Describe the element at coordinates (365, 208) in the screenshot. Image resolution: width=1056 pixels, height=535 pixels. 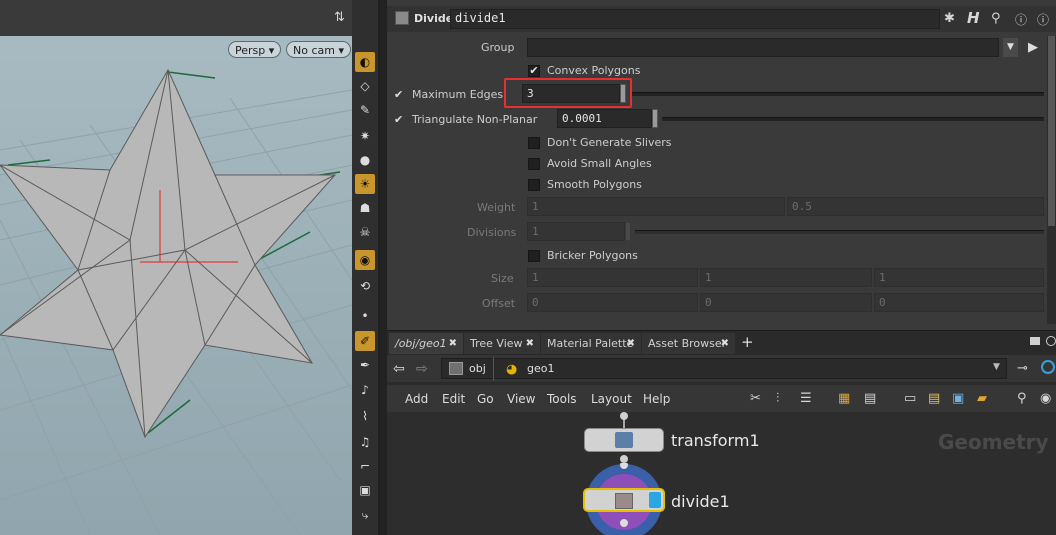
I see `ghost-icon: ☗` at that location.